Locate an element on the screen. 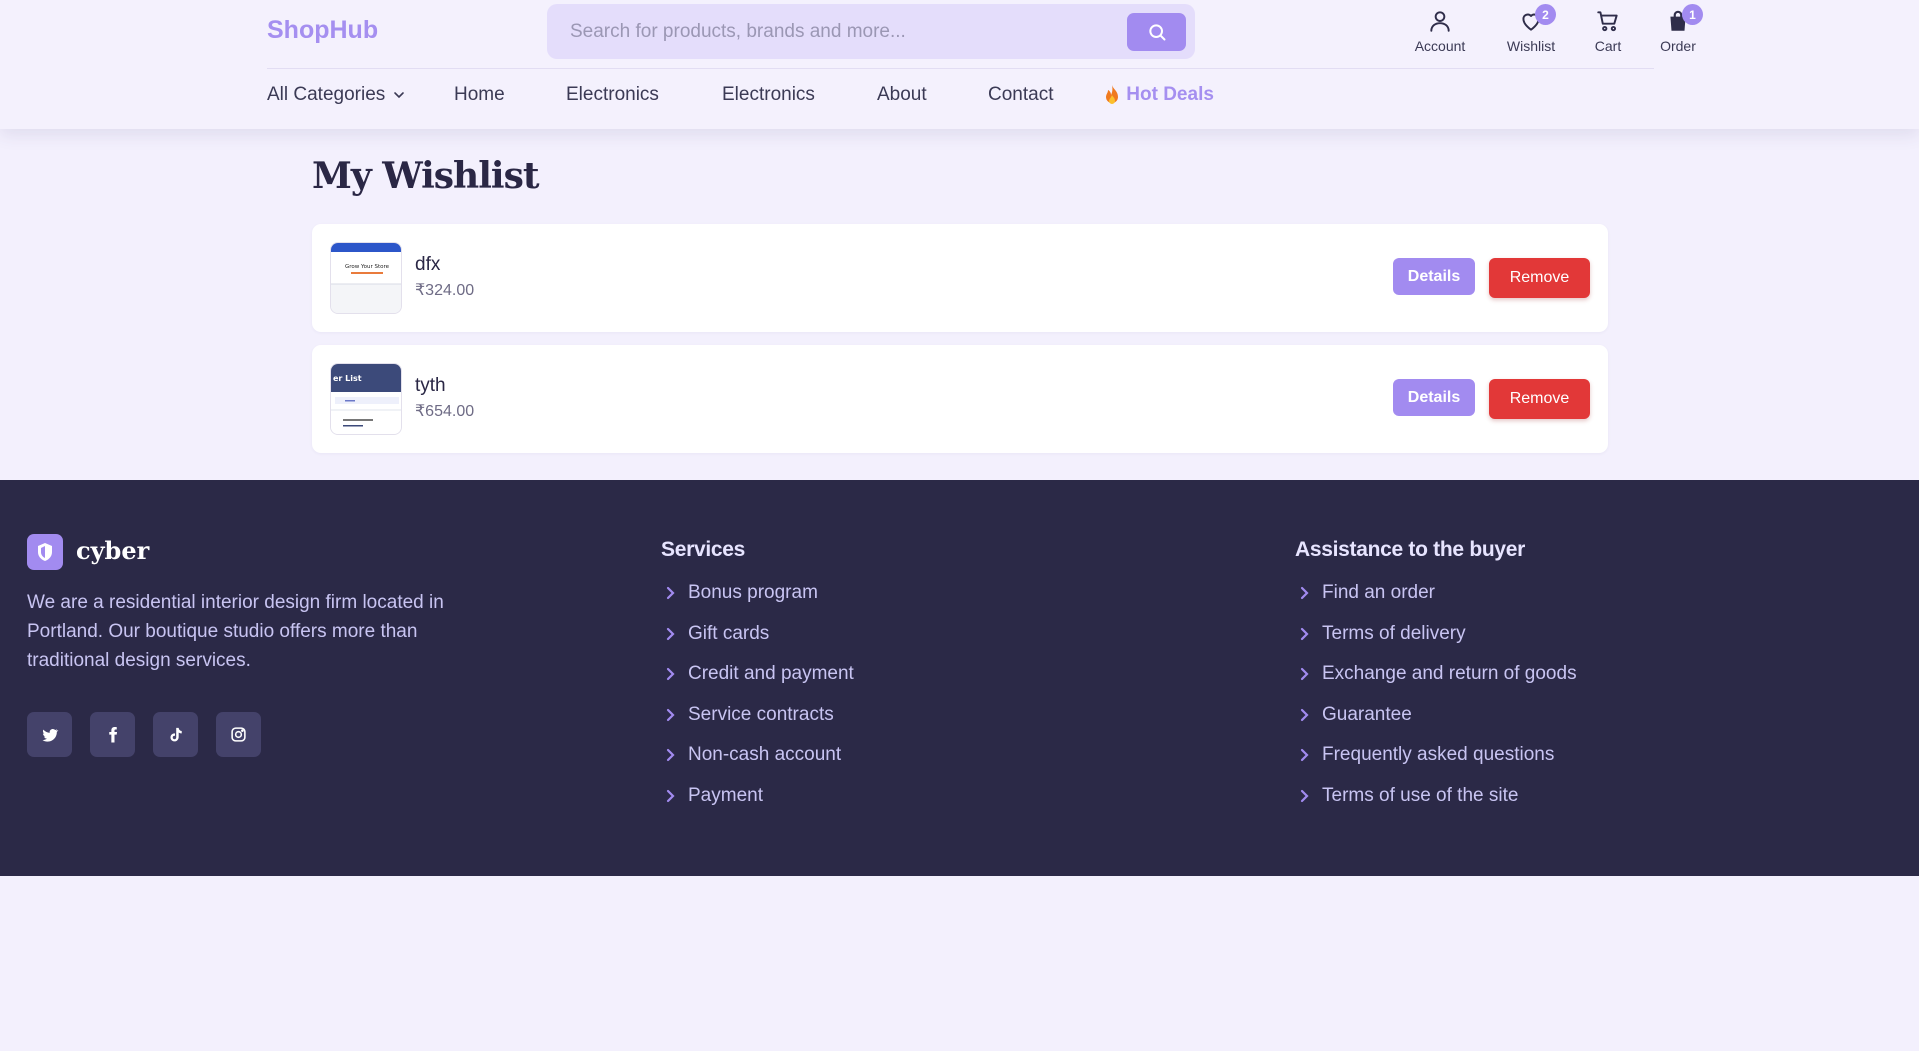 The height and width of the screenshot is (1051, 1919). footer-link-label: Find an order is located at coordinates (1379, 592).